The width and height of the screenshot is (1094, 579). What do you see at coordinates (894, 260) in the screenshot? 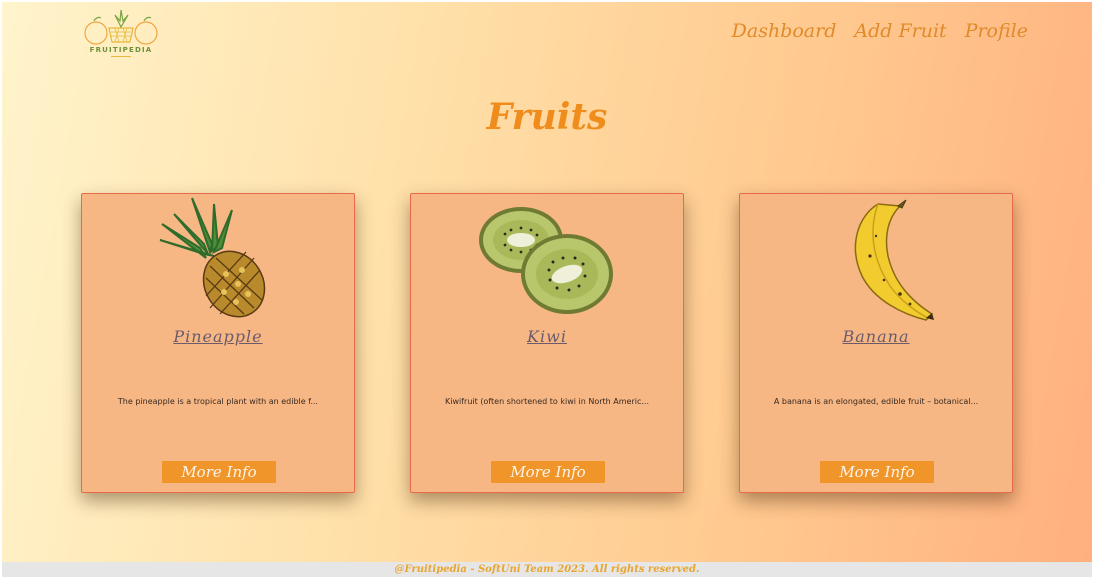
I see `banana-icon` at bounding box center [894, 260].